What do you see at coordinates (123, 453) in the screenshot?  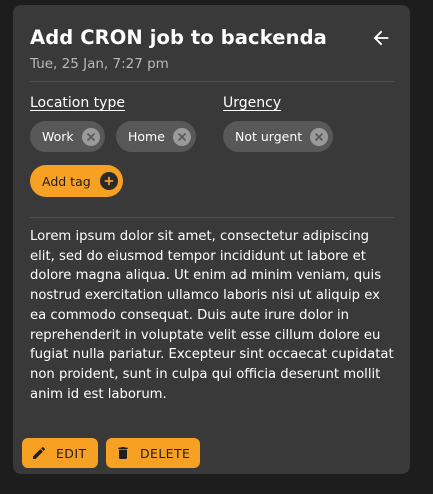 I see `trash-icon` at bounding box center [123, 453].